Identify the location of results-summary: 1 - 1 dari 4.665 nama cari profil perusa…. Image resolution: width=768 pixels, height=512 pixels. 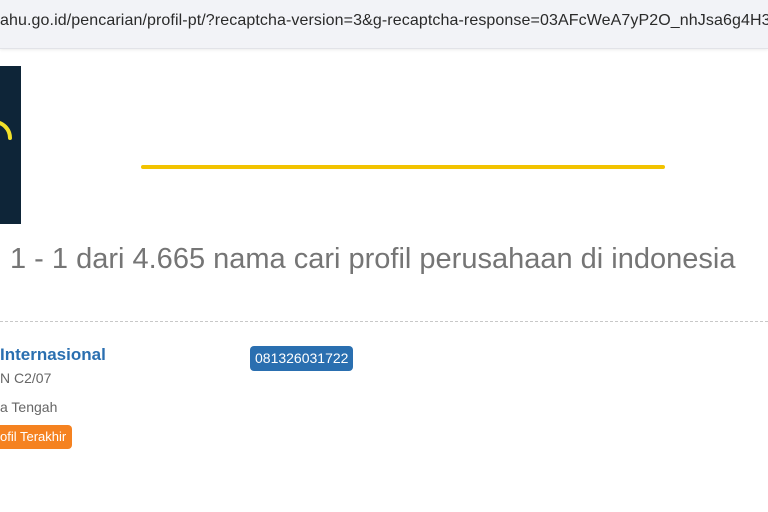
(373, 259).